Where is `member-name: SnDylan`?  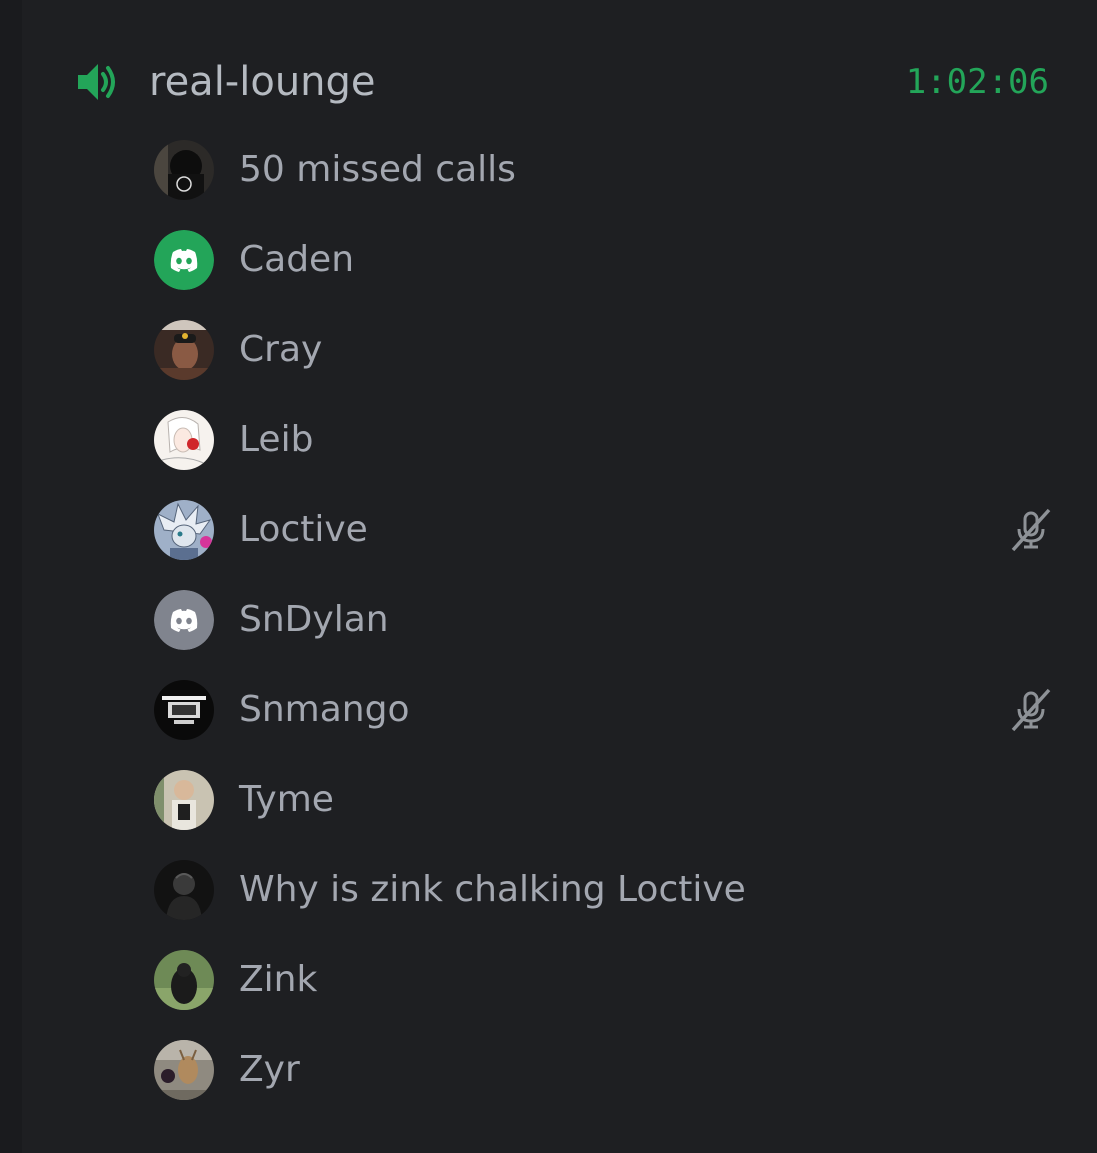 member-name: SnDylan is located at coordinates (314, 619).